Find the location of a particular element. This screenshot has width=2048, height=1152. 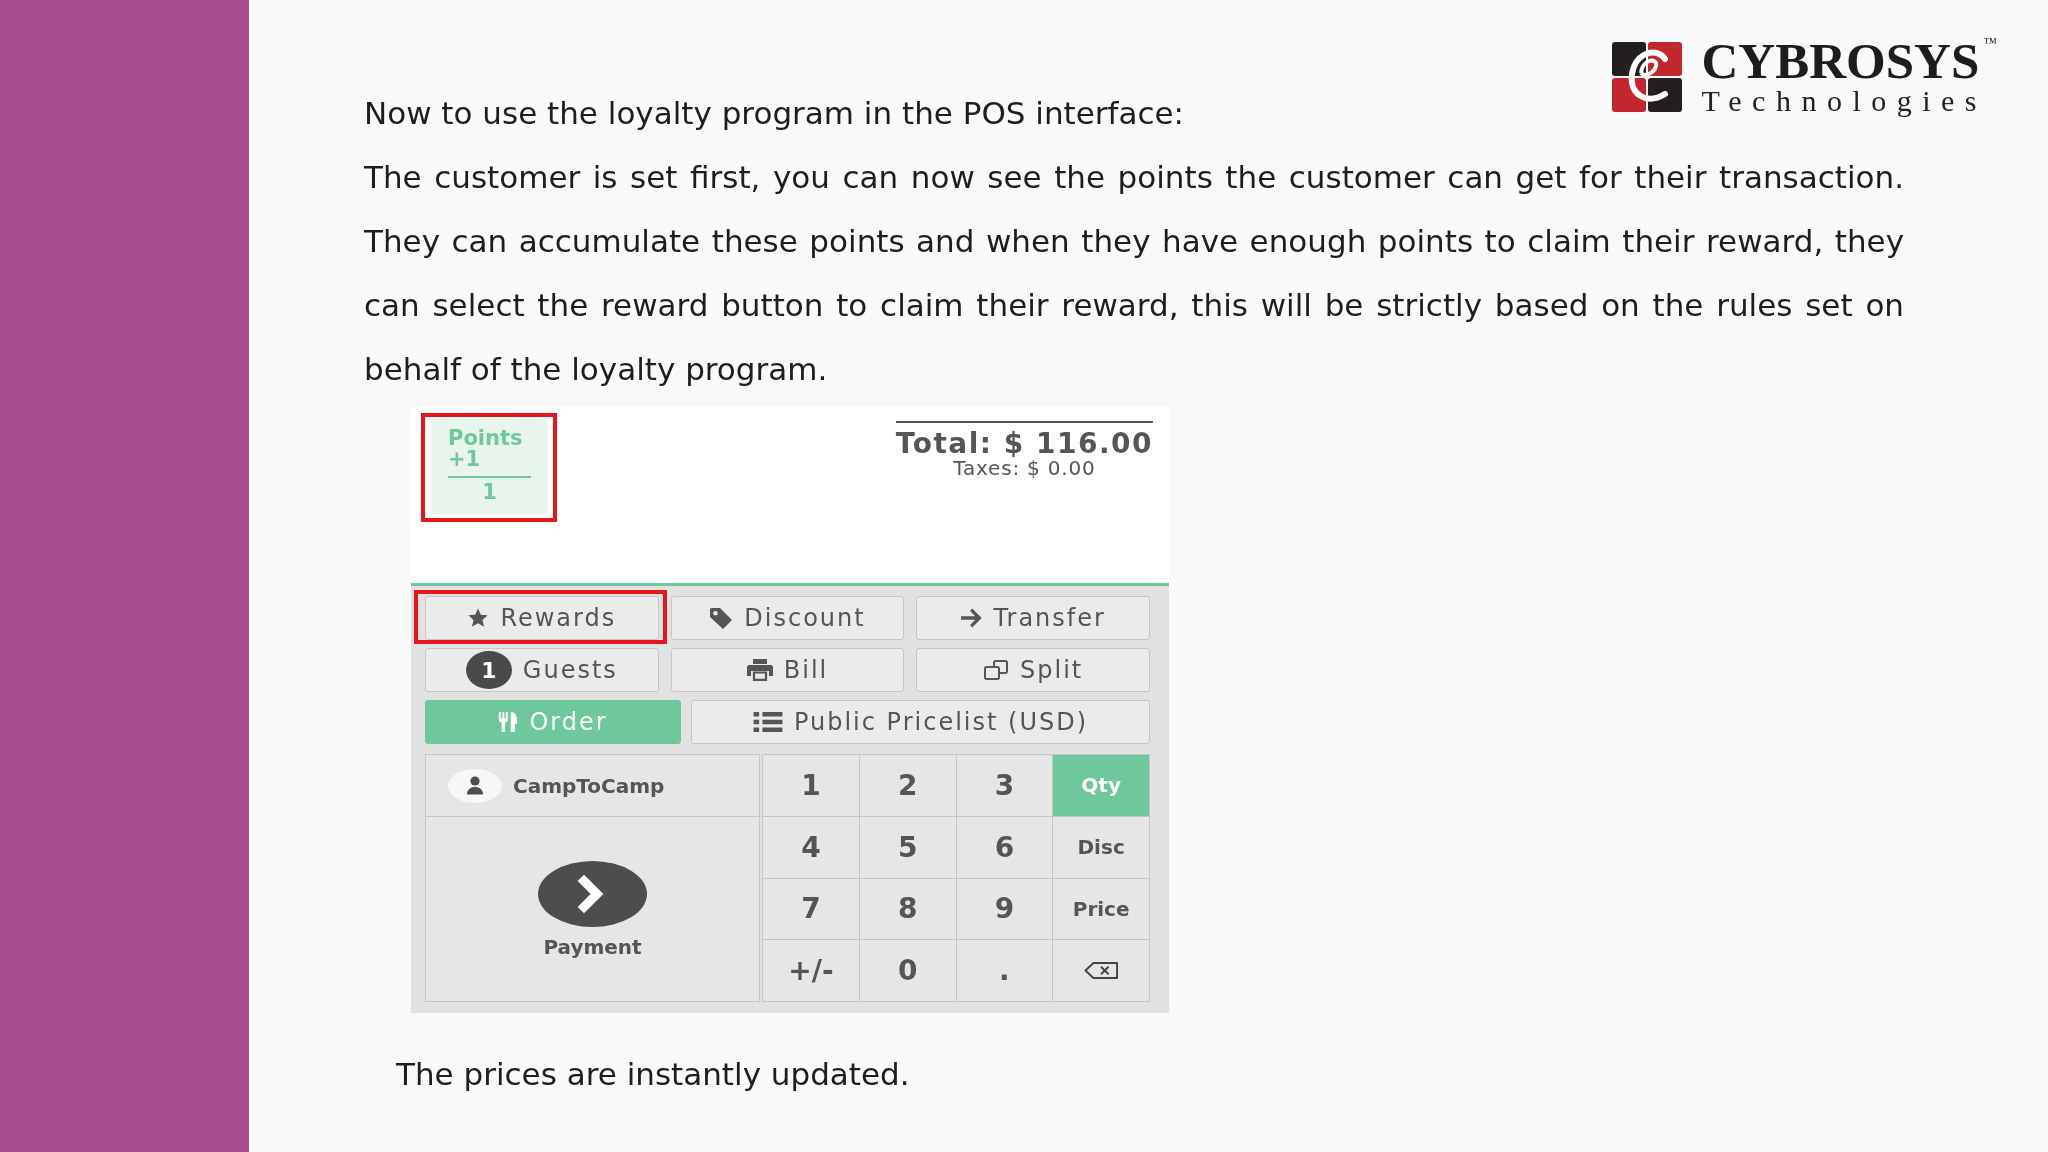

numpad-key: 6 is located at coordinates (1004, 847).